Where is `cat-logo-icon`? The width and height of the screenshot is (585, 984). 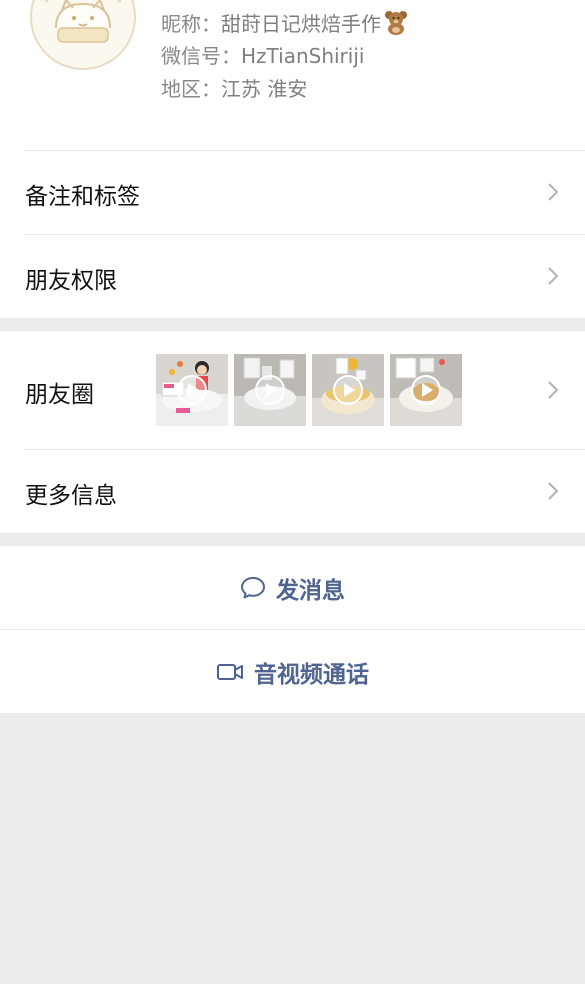 cat-logo-icon is located at coordinates (83, 33).